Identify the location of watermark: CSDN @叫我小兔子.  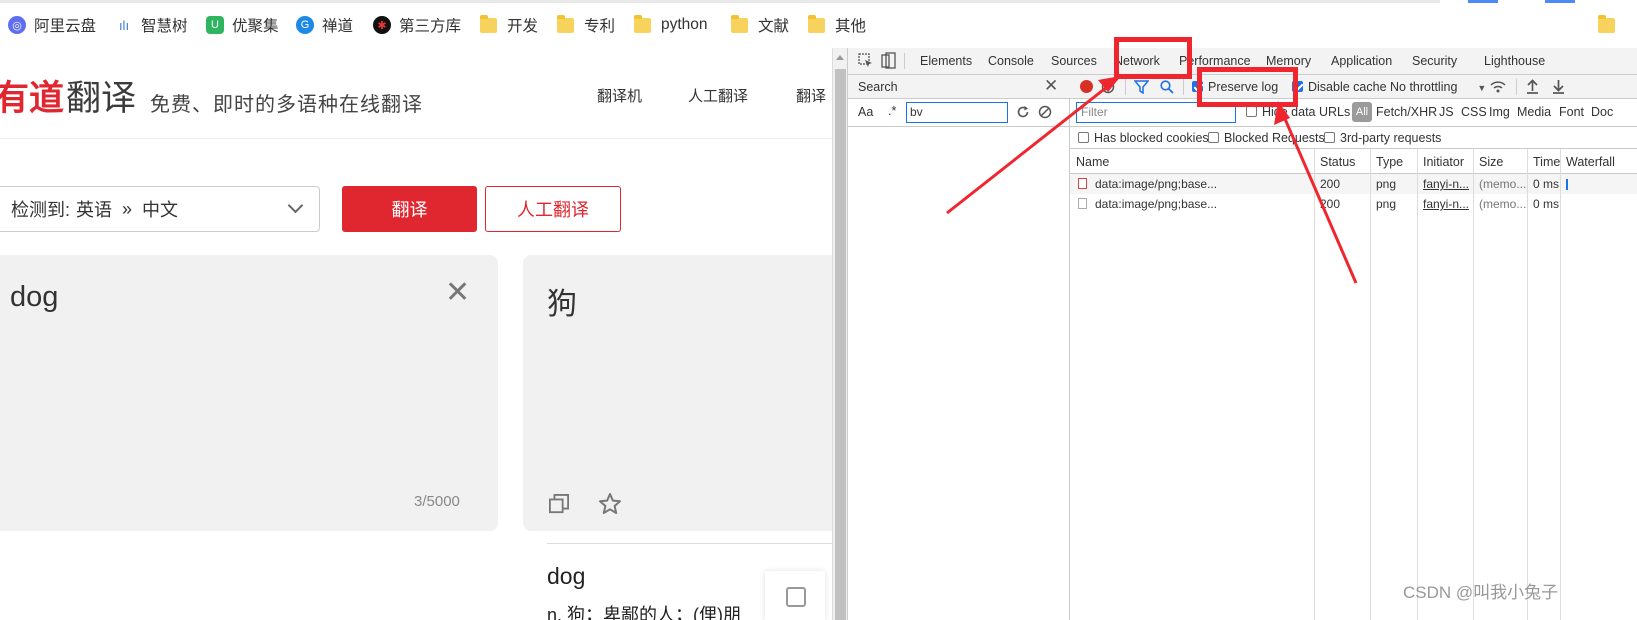
(1481, 592).